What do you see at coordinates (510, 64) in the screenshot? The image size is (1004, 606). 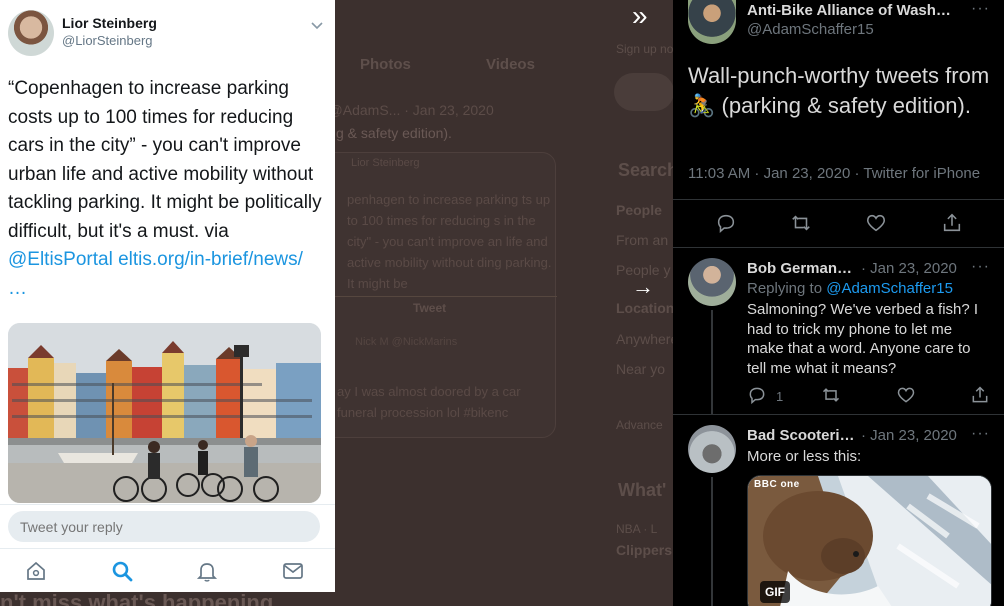 I see `bg-tab-videos: Videos` at bounding box center [510, 64].